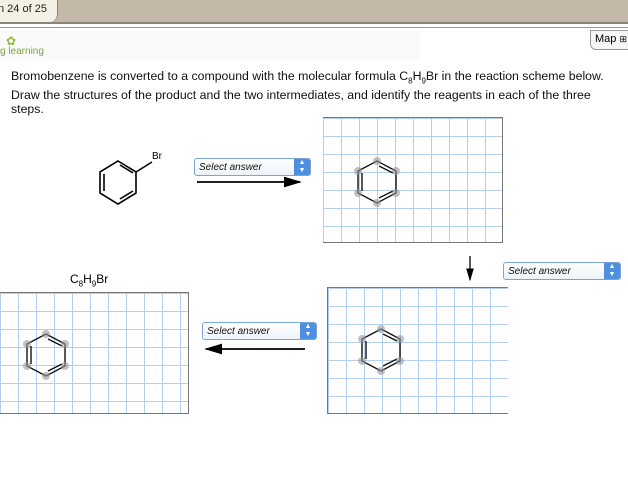 The image size is (628, 478). Describe the element at coordinates (252, 167) in the screenshot. I see `reagent-select-step1: Select answer ▲ ▼` at that location.